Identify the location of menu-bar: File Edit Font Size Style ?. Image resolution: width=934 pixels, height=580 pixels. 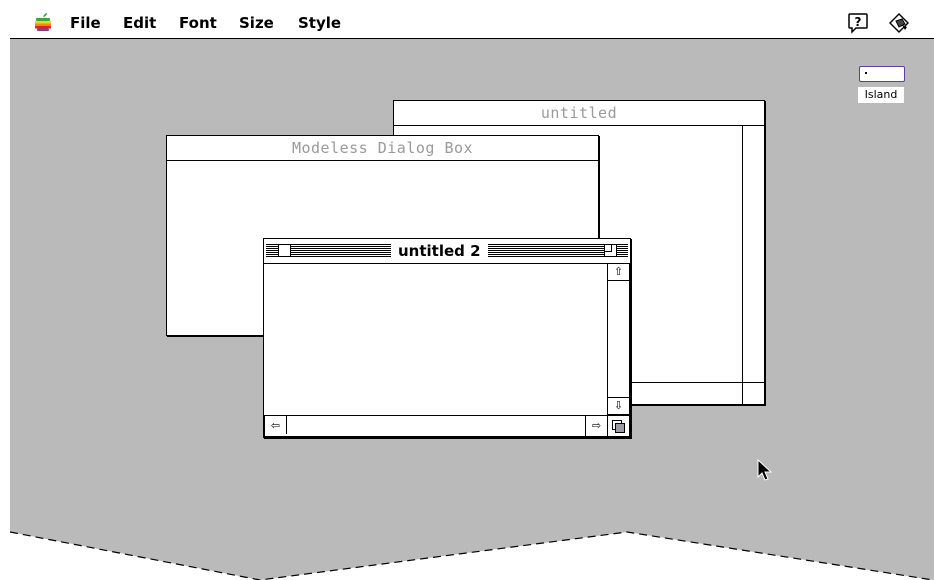
(472, 24).